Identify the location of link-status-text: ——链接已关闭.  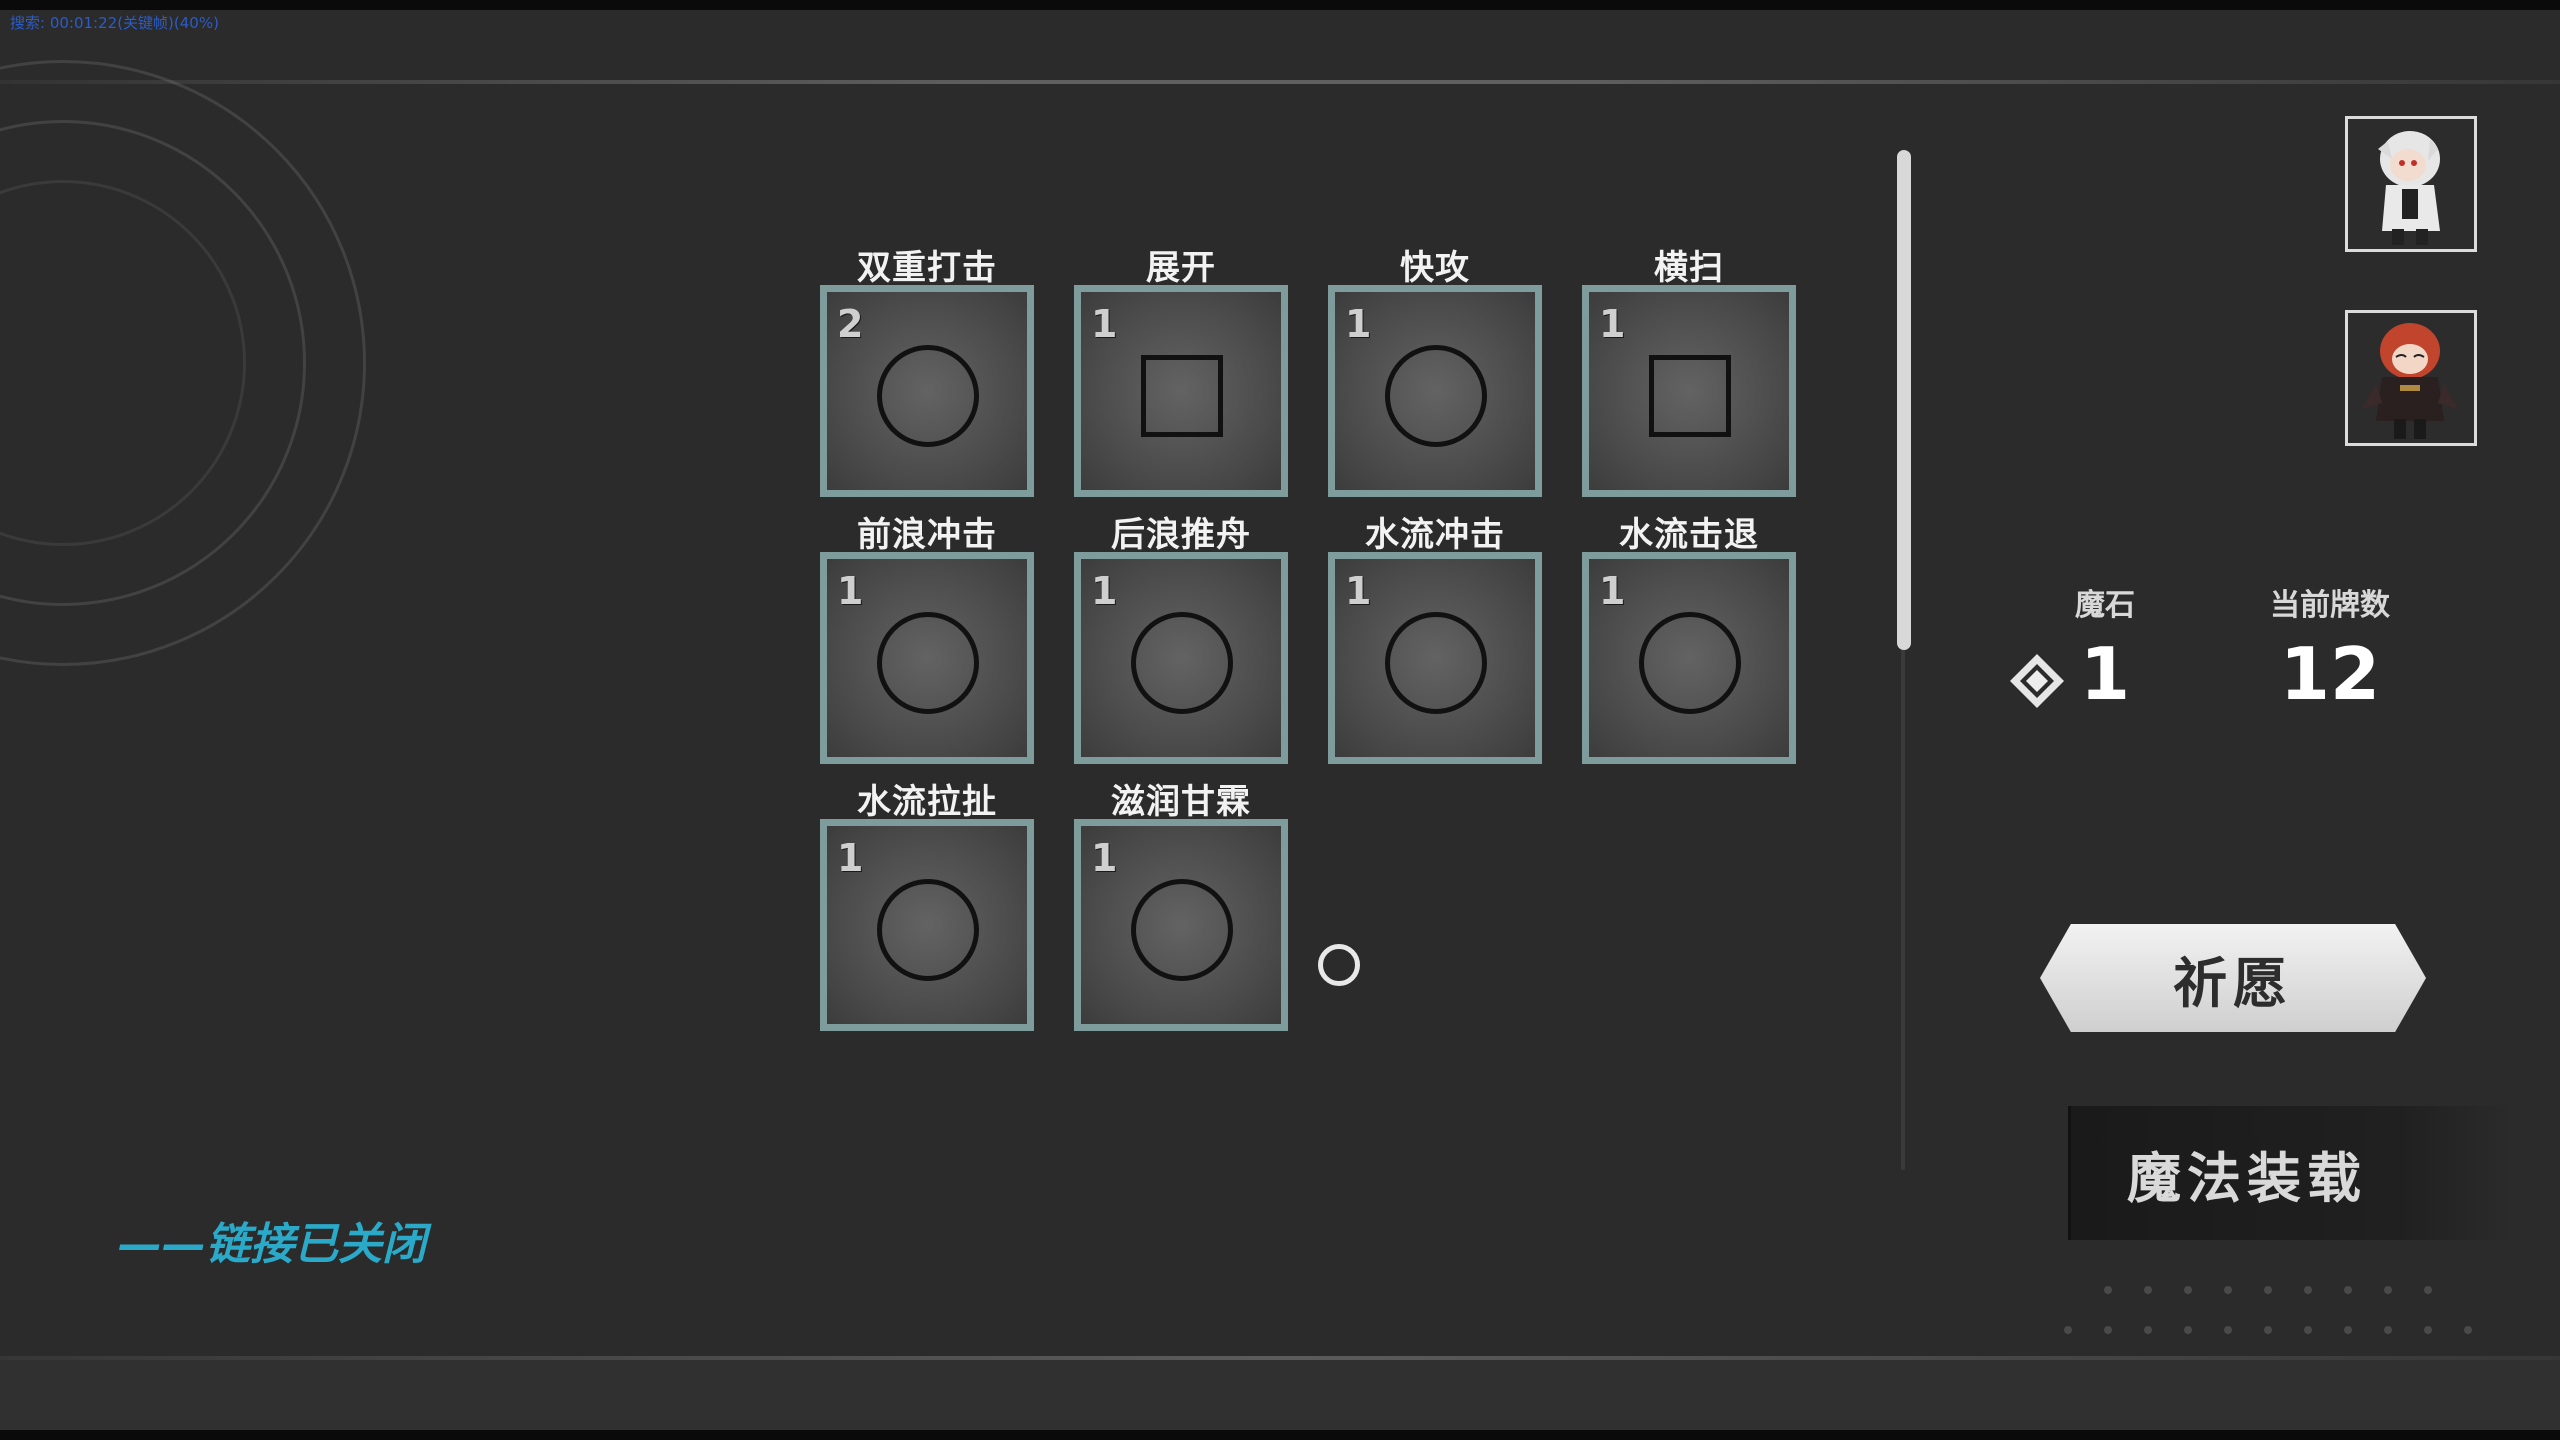
(272, 1244).